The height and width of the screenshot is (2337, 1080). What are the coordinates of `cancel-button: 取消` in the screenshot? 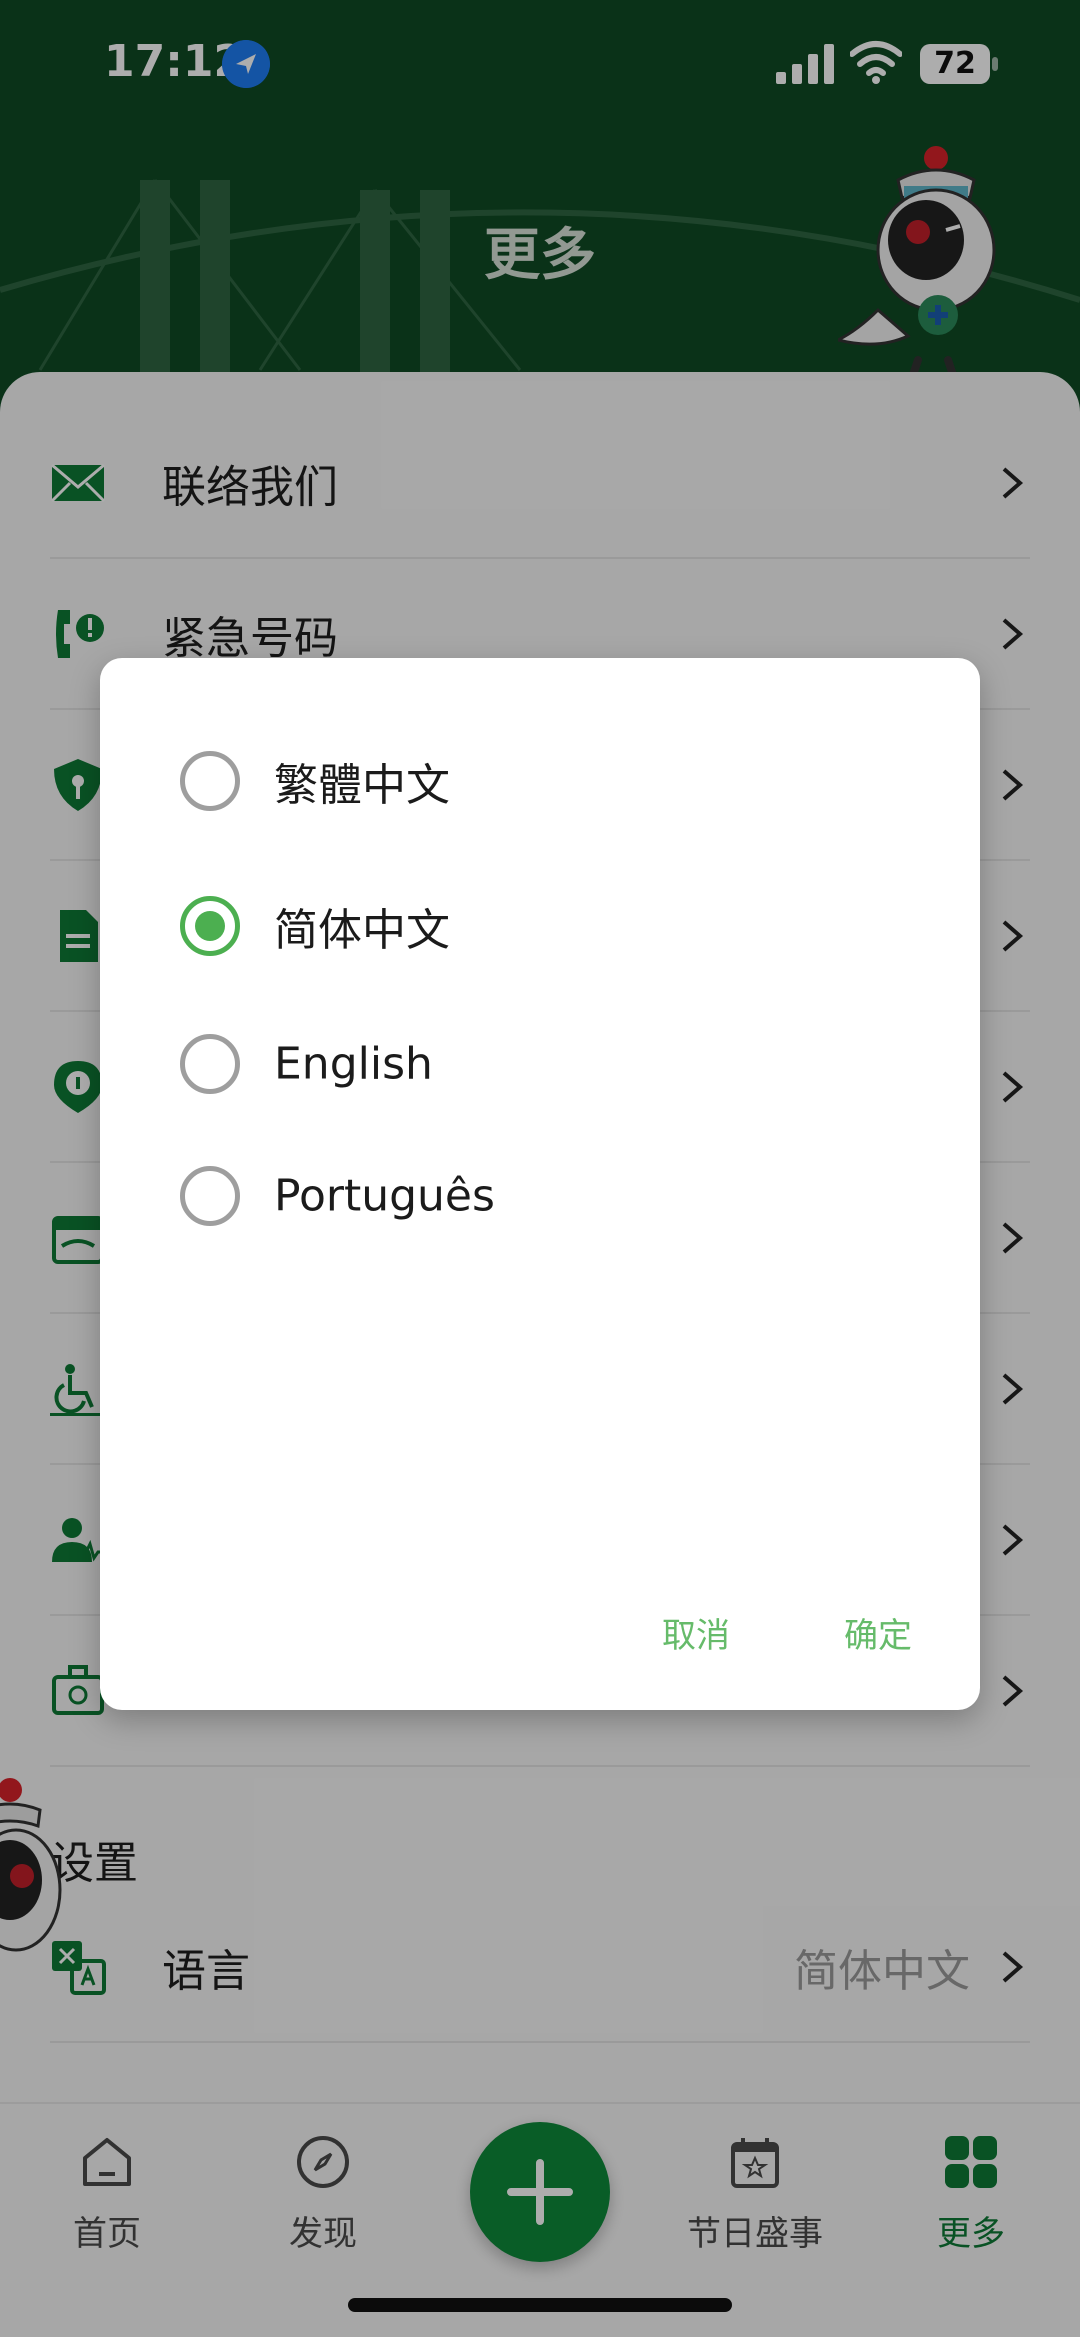 It's located at (696, 1632).